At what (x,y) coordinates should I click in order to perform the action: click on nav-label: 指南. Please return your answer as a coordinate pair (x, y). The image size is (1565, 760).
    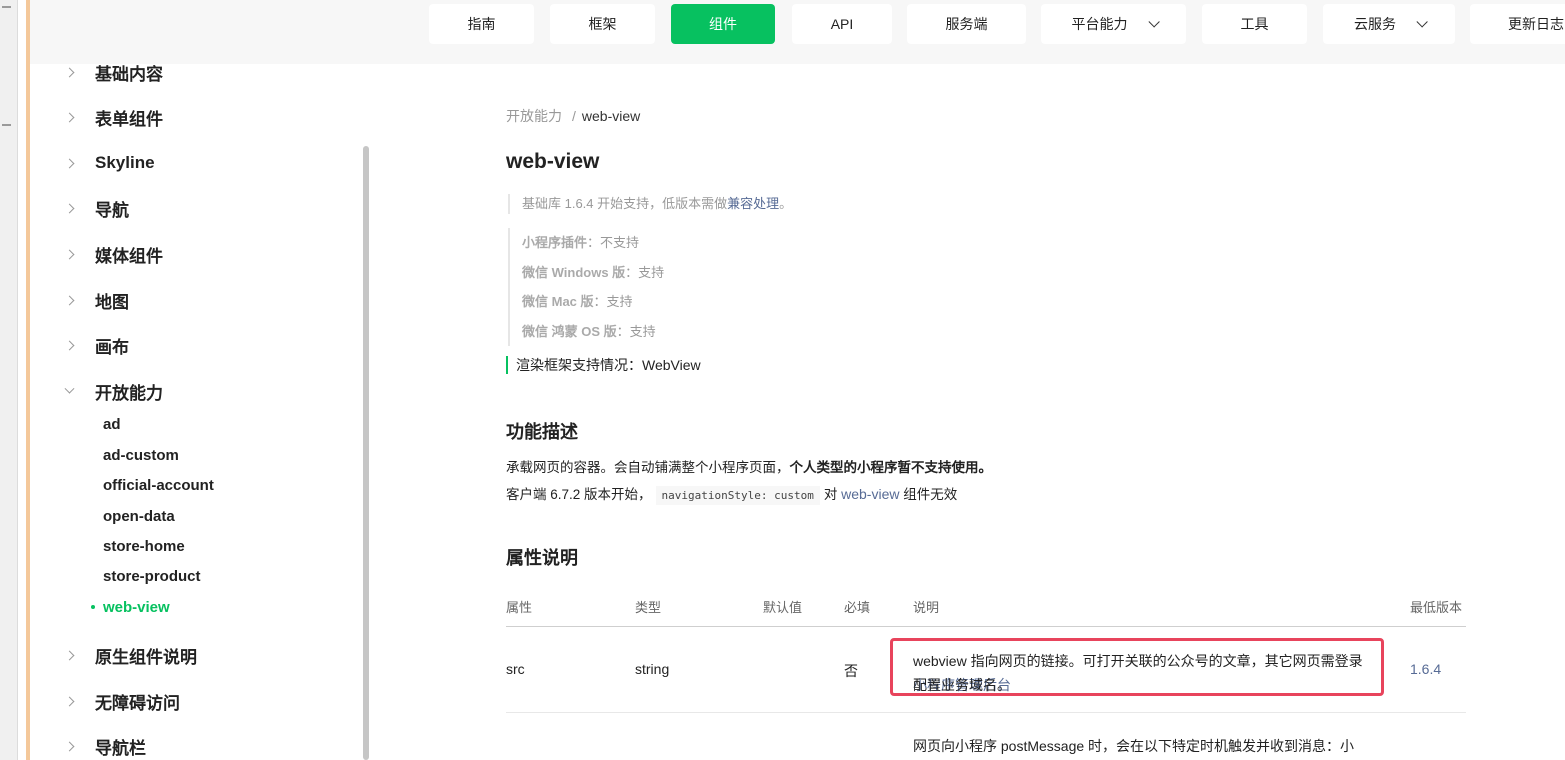
    Looking at the image, I should click on (481, 24).